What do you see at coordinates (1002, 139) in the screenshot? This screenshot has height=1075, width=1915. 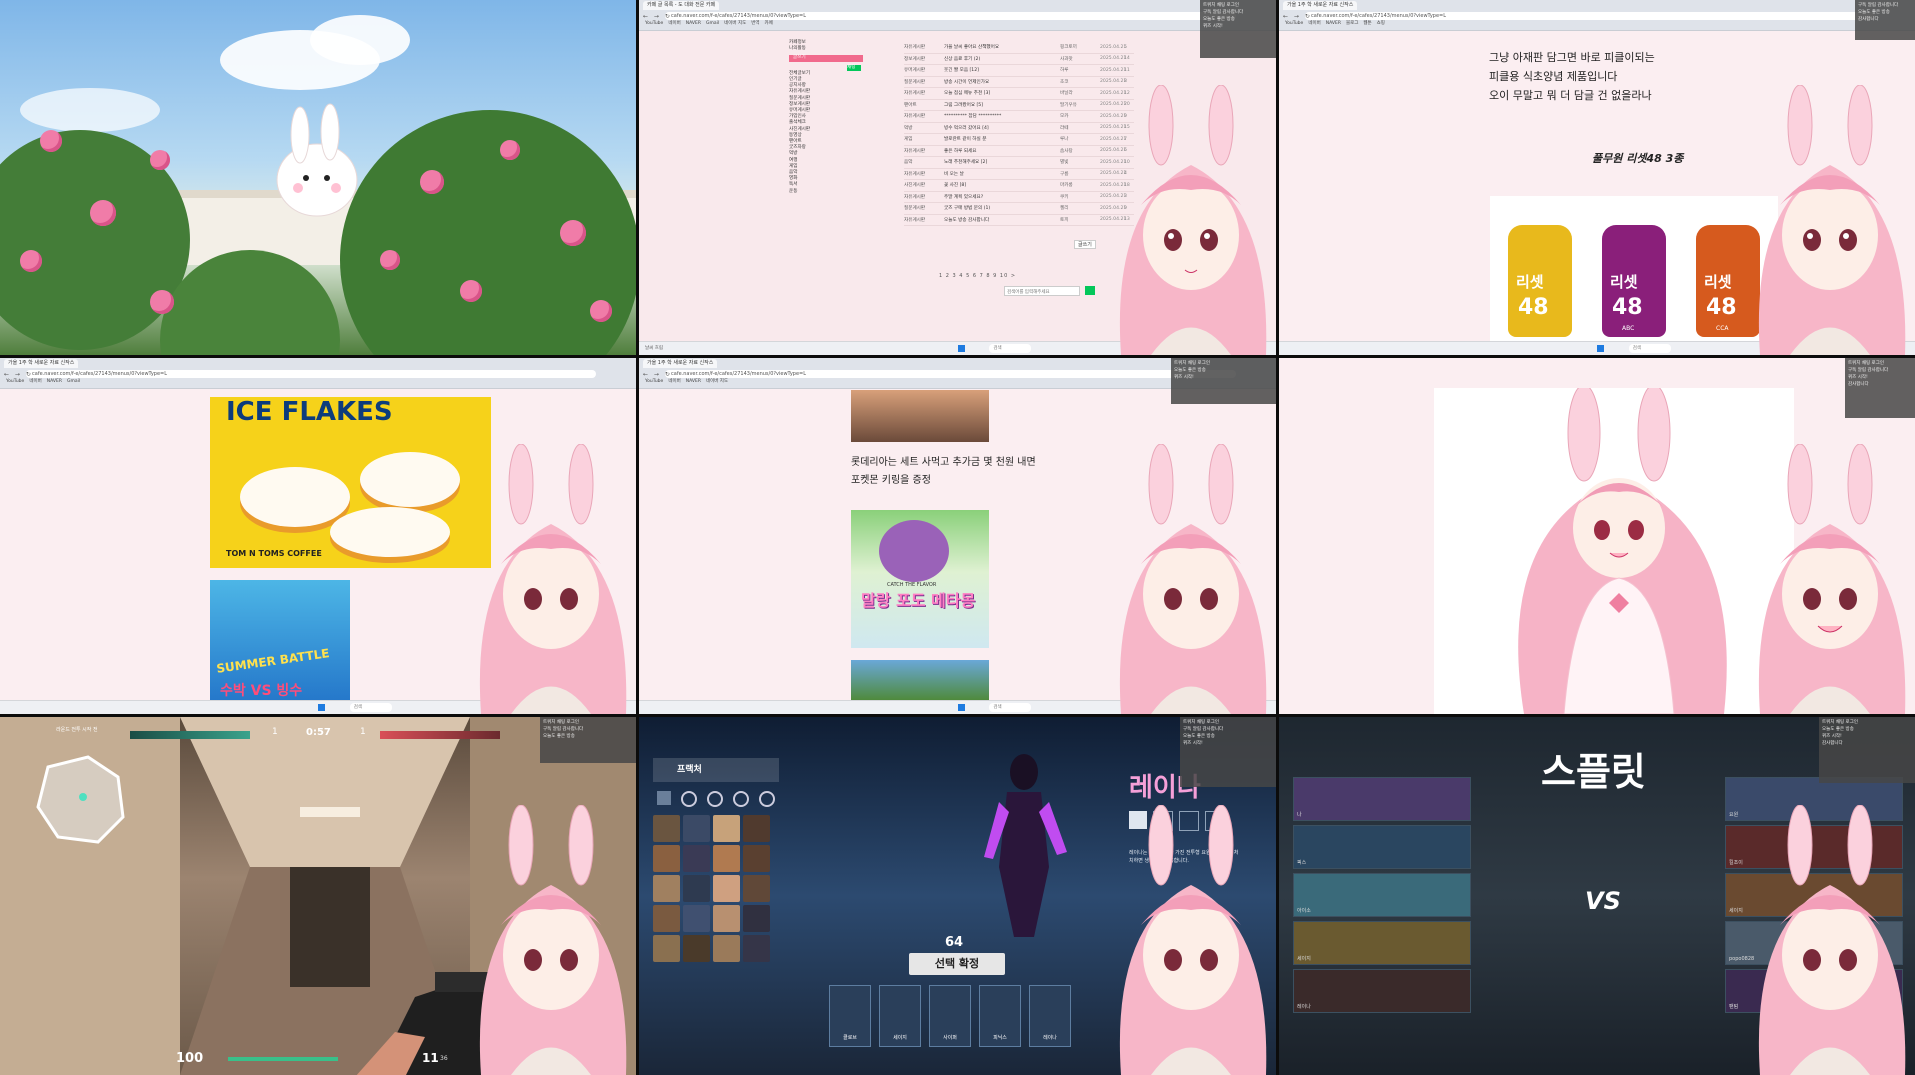 I see `cell-title: 발로란트 같이 하실 분` at bounding box center [1002, 139].